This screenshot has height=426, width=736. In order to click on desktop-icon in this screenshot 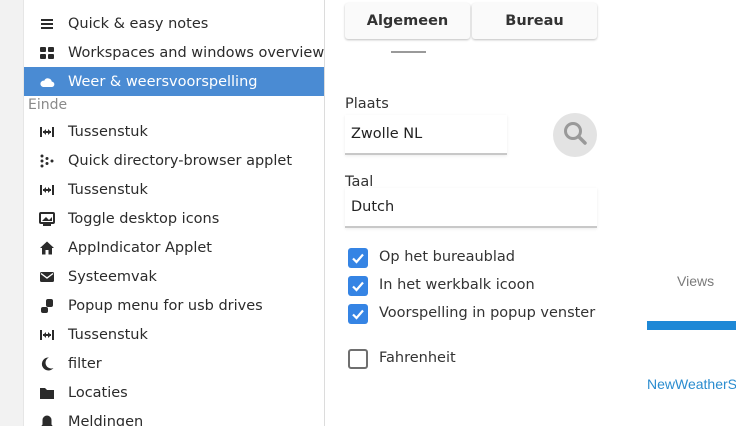, I will do `click(46, 219)`.